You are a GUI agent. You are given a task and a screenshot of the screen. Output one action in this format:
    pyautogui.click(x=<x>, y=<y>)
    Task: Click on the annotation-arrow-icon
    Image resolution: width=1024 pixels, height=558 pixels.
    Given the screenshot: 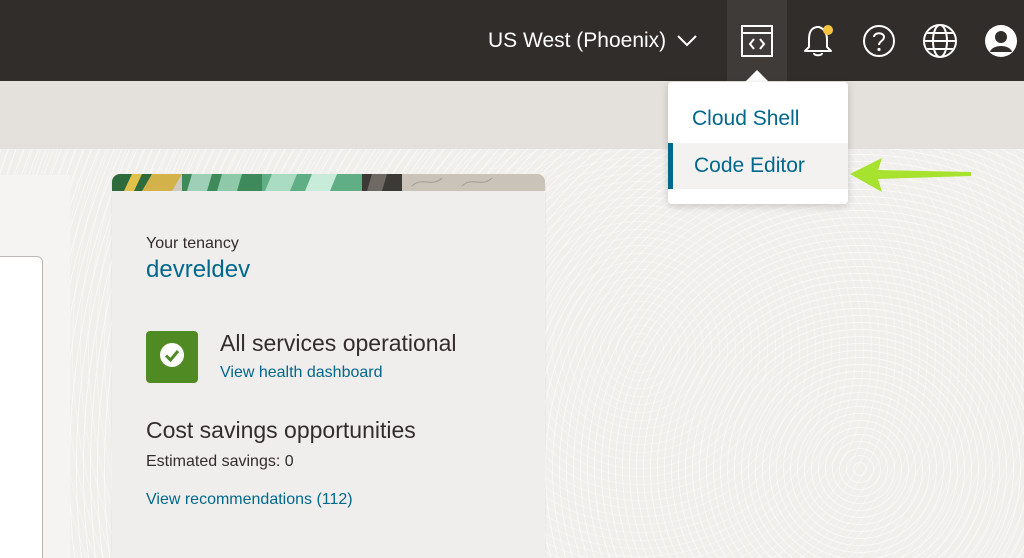 What is the action you would take?
    pyautogui.click(x=911, y=175)
    